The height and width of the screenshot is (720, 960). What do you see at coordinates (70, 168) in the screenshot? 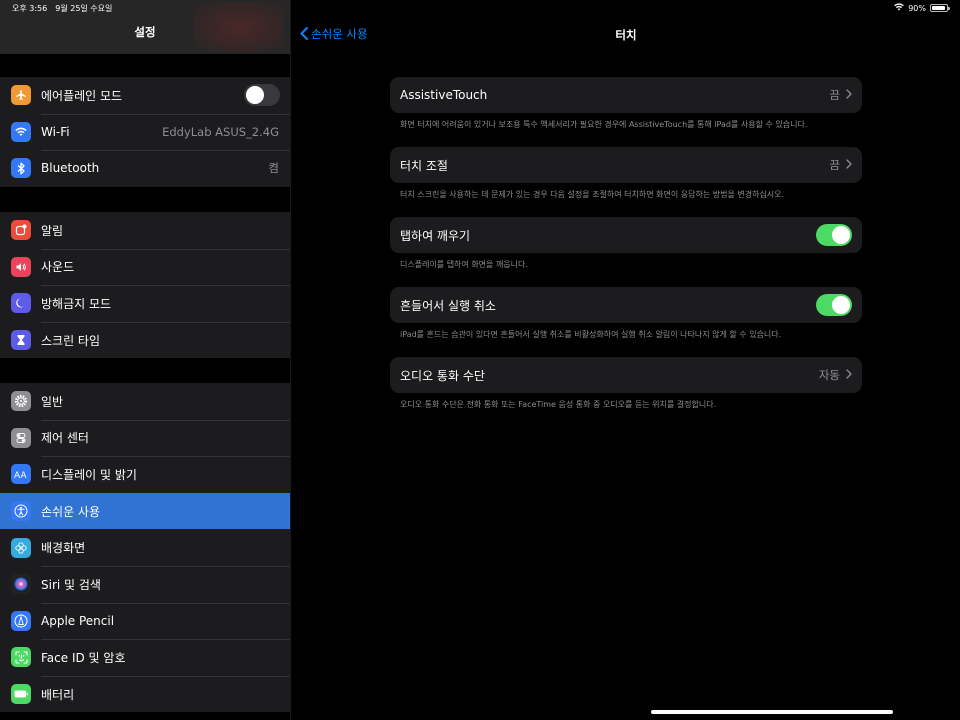
I see `sidebar-item-label: Bluetooth` at bounding box center [70, 168].